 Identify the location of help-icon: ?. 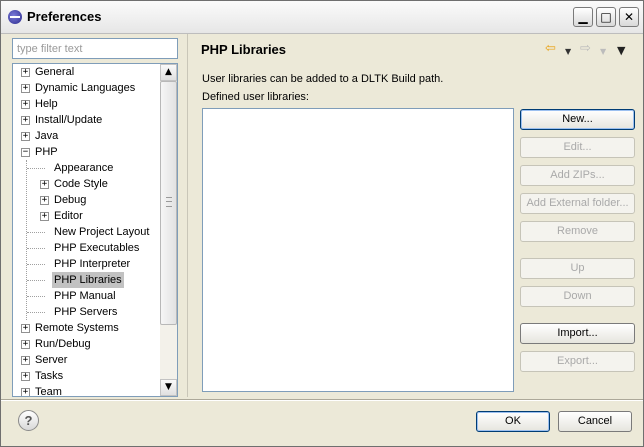
(28, 420).